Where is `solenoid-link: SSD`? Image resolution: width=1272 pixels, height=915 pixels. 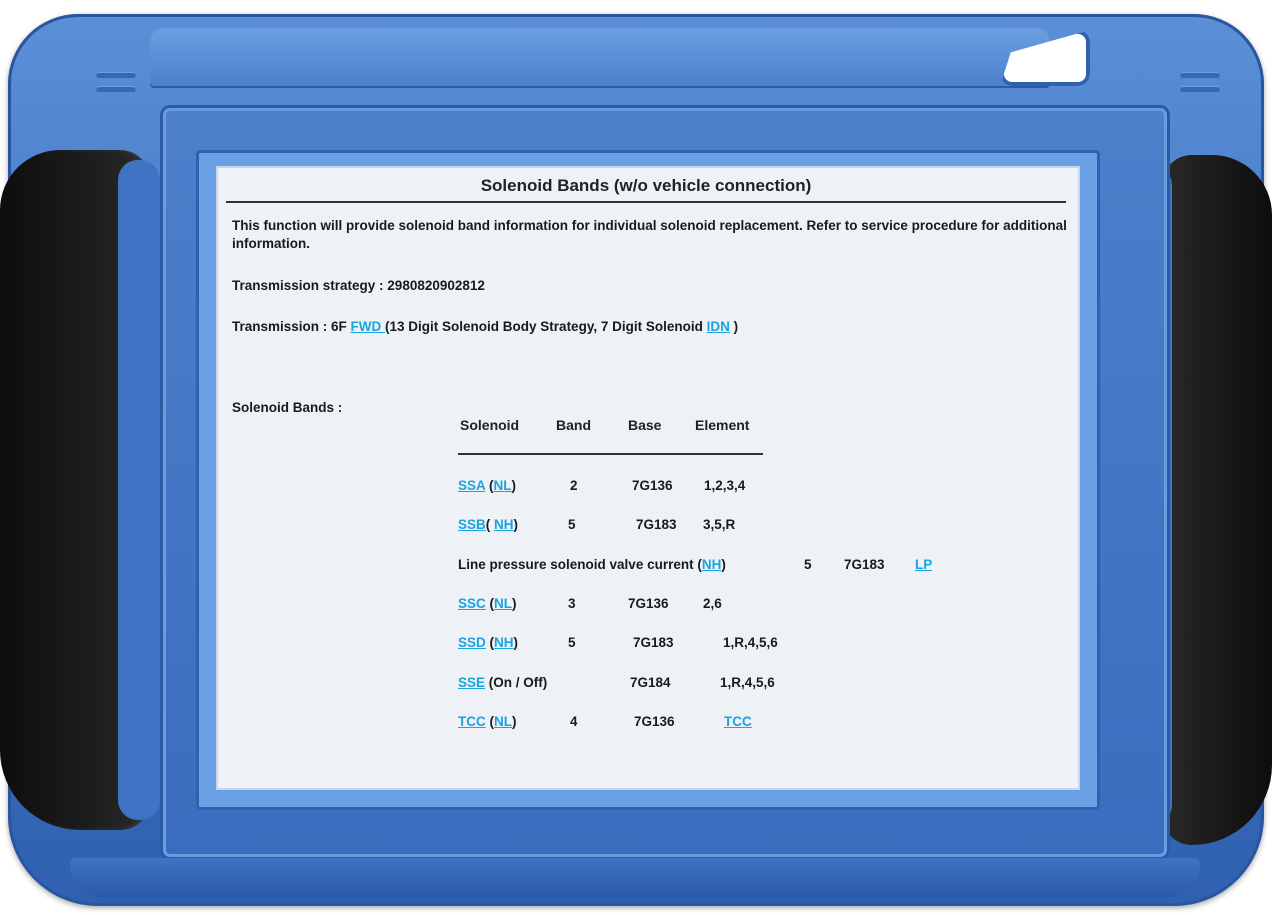 solenoid-link: SSD is located at coordinates (472, 642).